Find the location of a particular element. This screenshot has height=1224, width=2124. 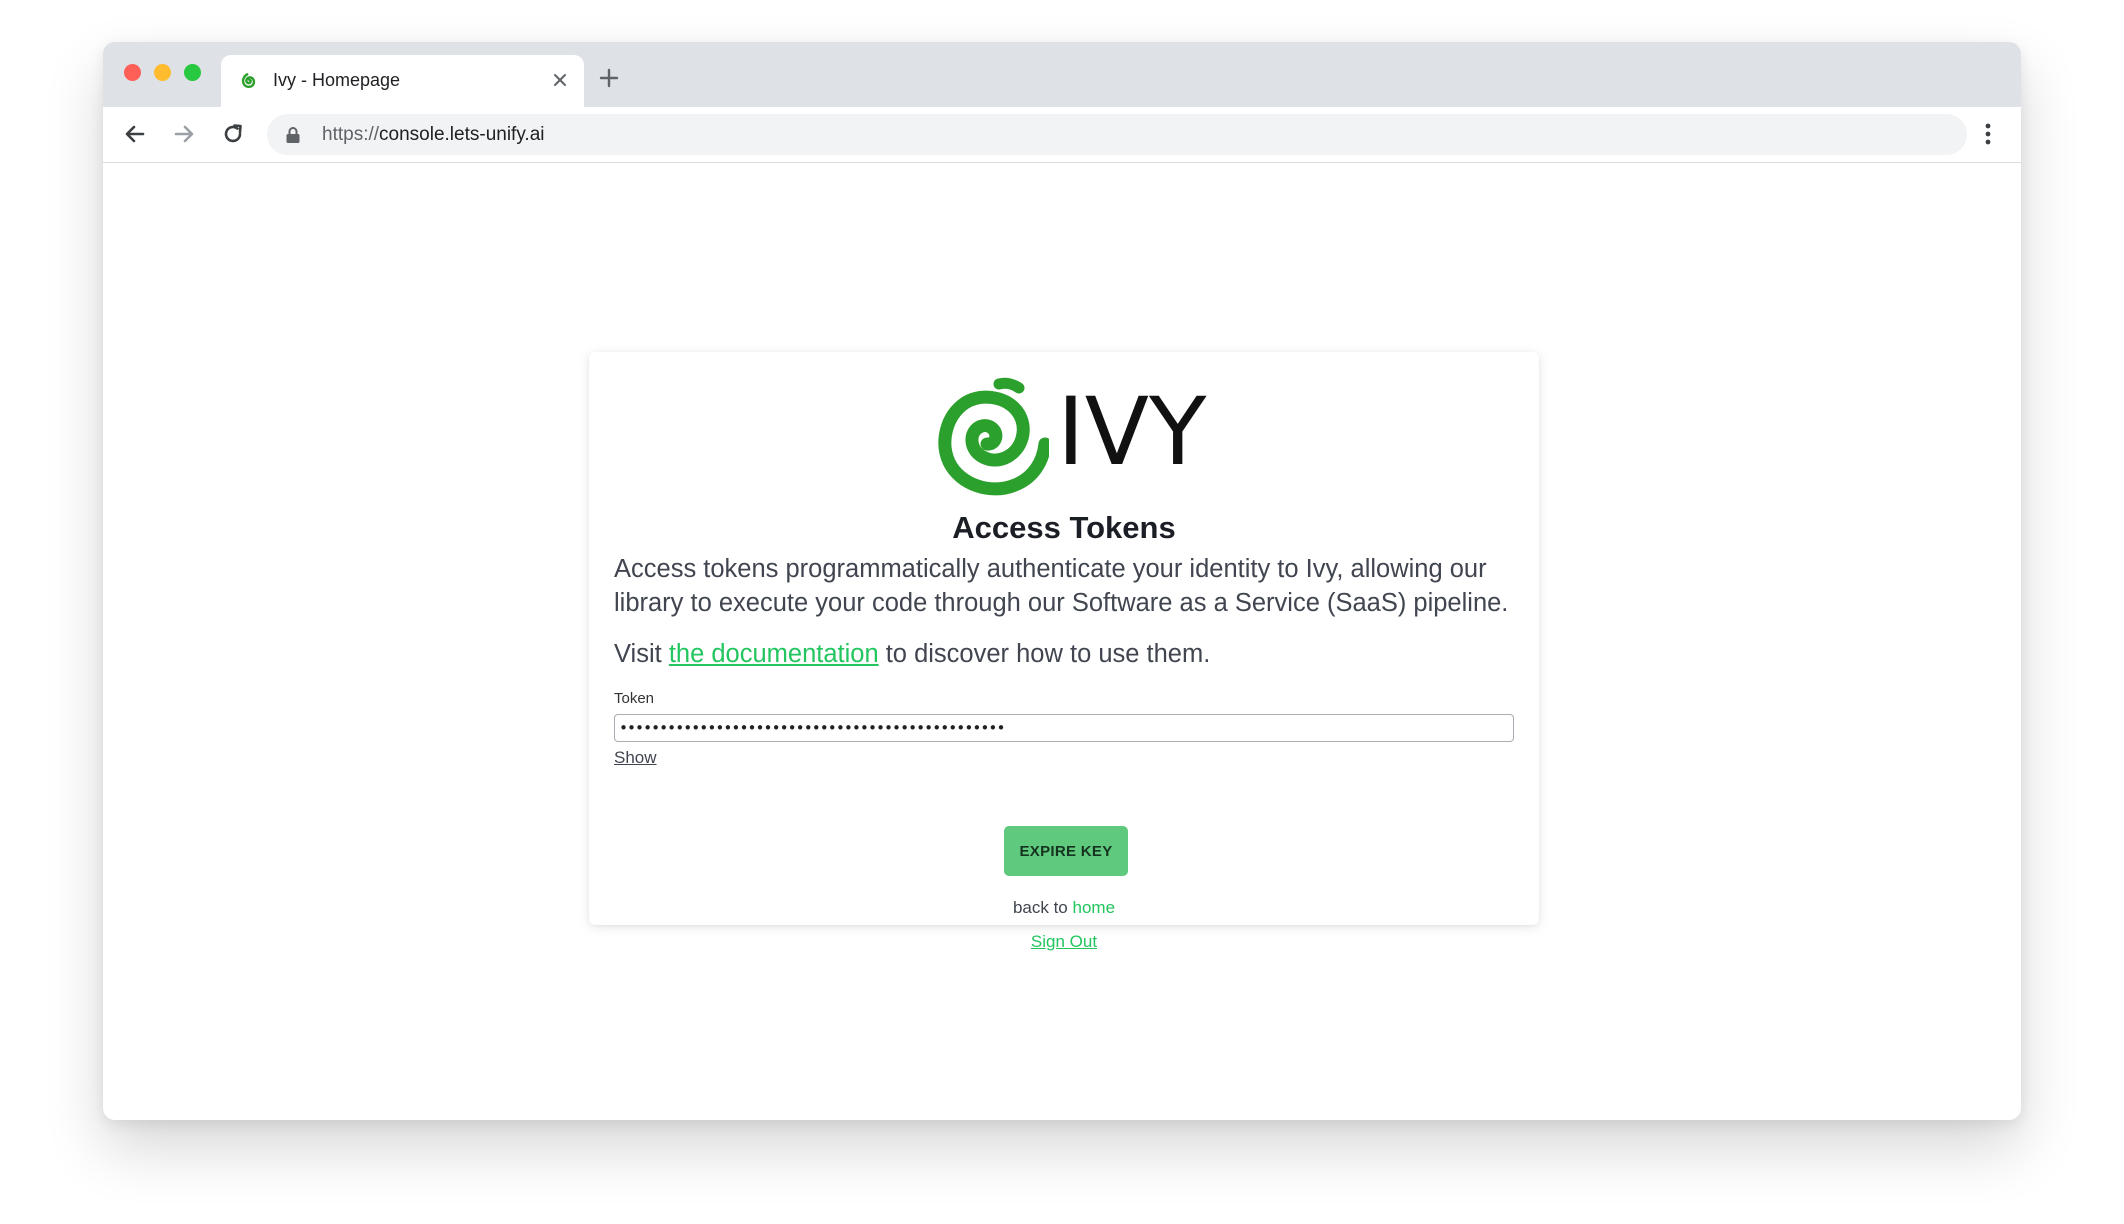

browser-menu-button is located at coordinates (1988, 134).